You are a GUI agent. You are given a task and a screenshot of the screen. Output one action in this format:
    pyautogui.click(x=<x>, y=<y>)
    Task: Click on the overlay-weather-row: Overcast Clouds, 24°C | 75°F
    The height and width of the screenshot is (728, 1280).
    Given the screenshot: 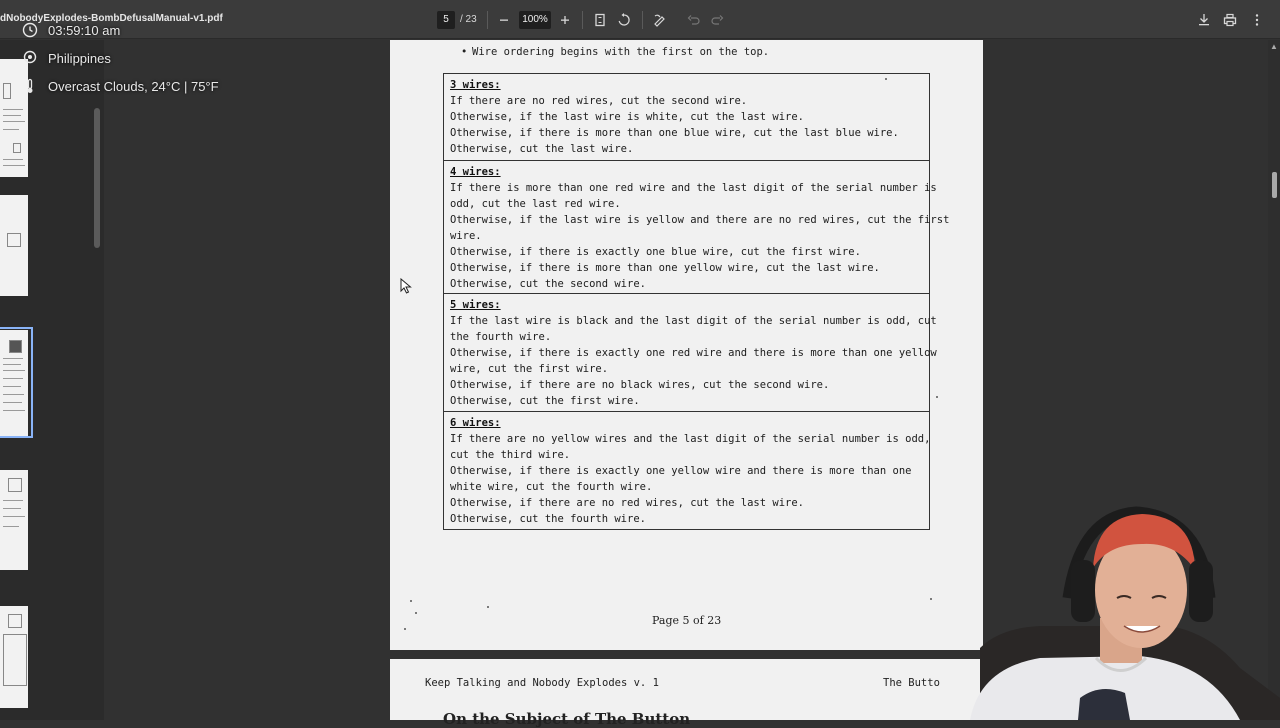 What is the action you would take?
    pyautogui.click(x=120, y=86)
    